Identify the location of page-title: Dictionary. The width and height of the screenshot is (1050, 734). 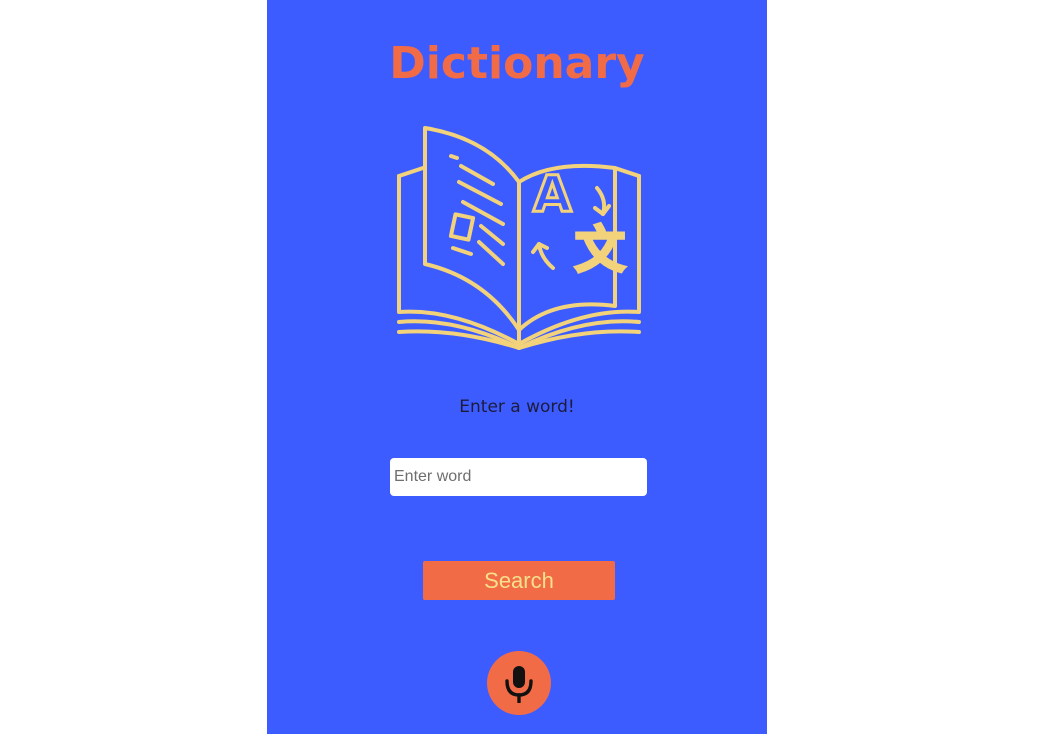
(517, 63).